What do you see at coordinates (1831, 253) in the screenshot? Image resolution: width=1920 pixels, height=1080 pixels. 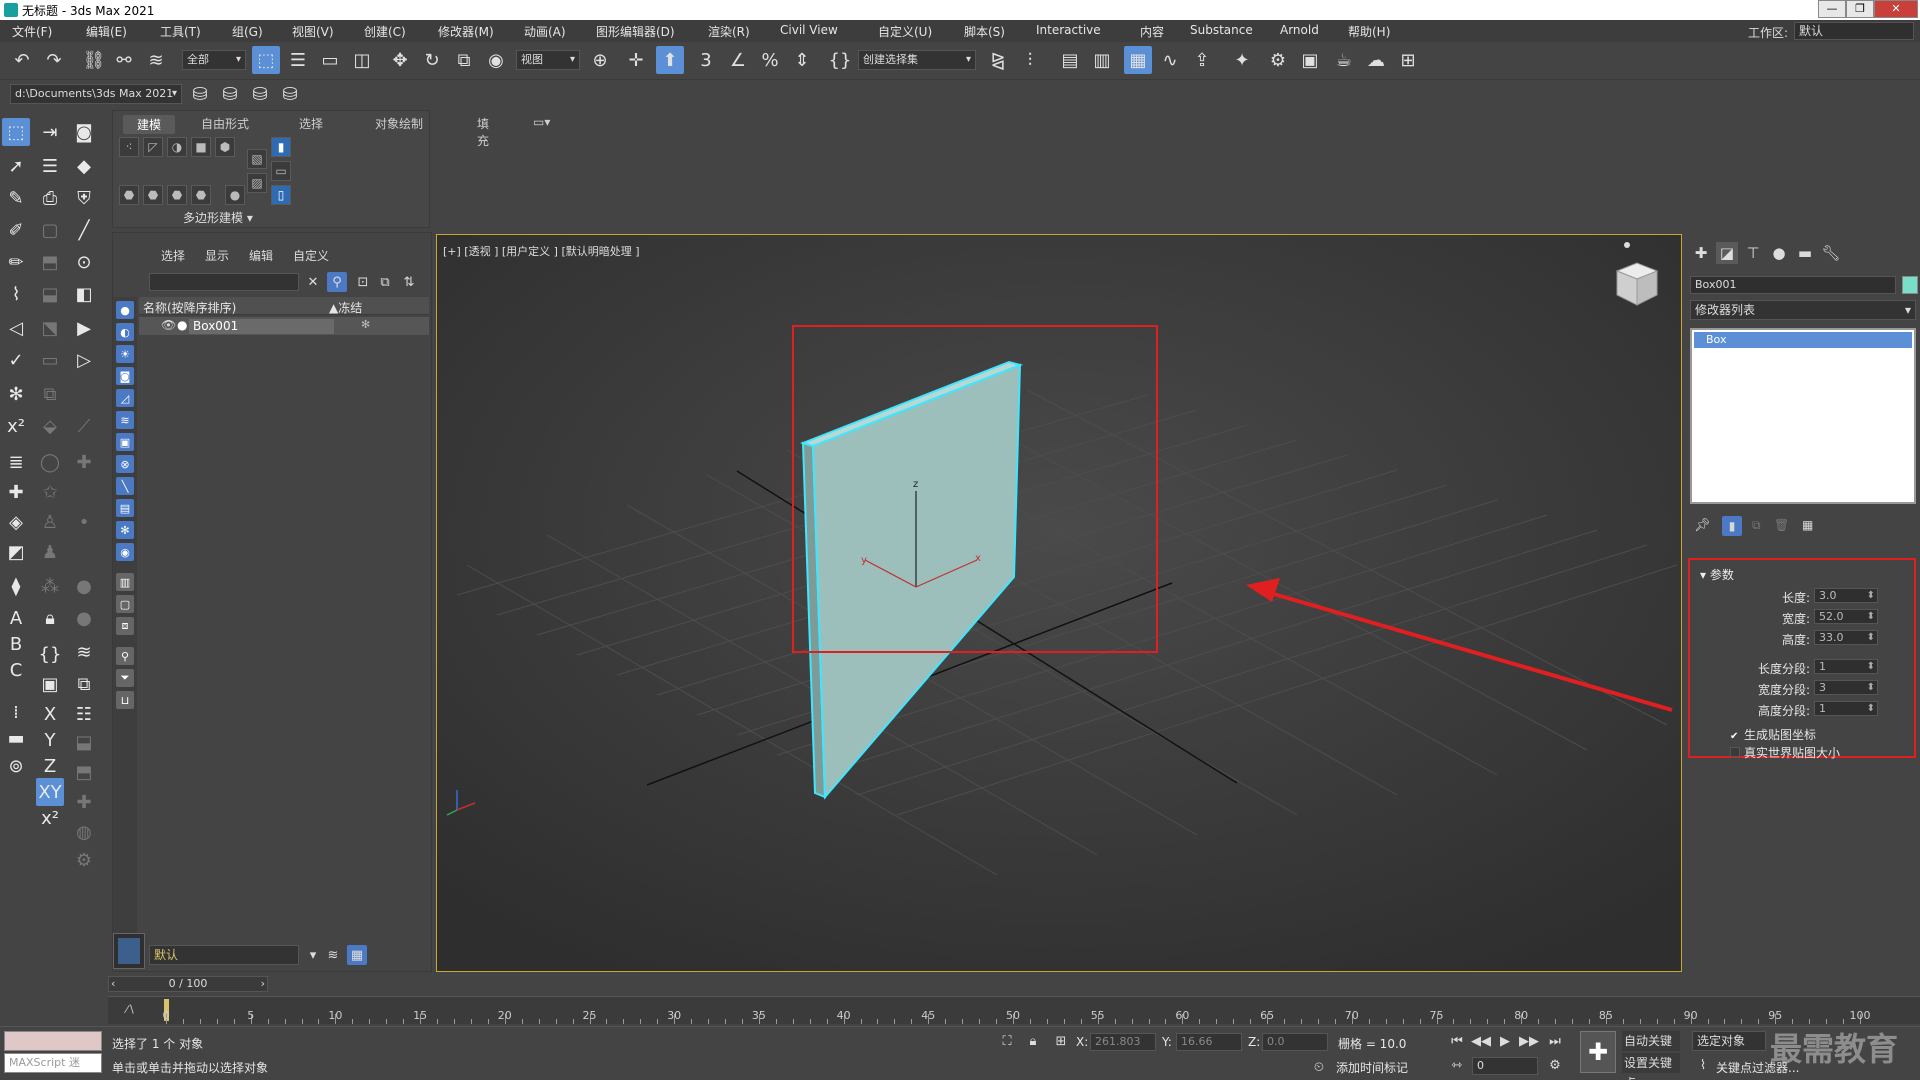 I see `utilities-tab-icon: 🔧︎` at bounding box center [1831, 253].